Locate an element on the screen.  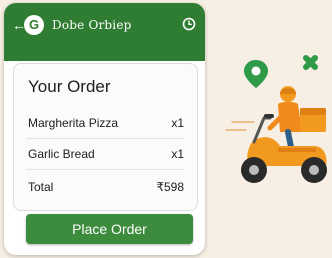
cross-icon is located at coordinates (310, 62).